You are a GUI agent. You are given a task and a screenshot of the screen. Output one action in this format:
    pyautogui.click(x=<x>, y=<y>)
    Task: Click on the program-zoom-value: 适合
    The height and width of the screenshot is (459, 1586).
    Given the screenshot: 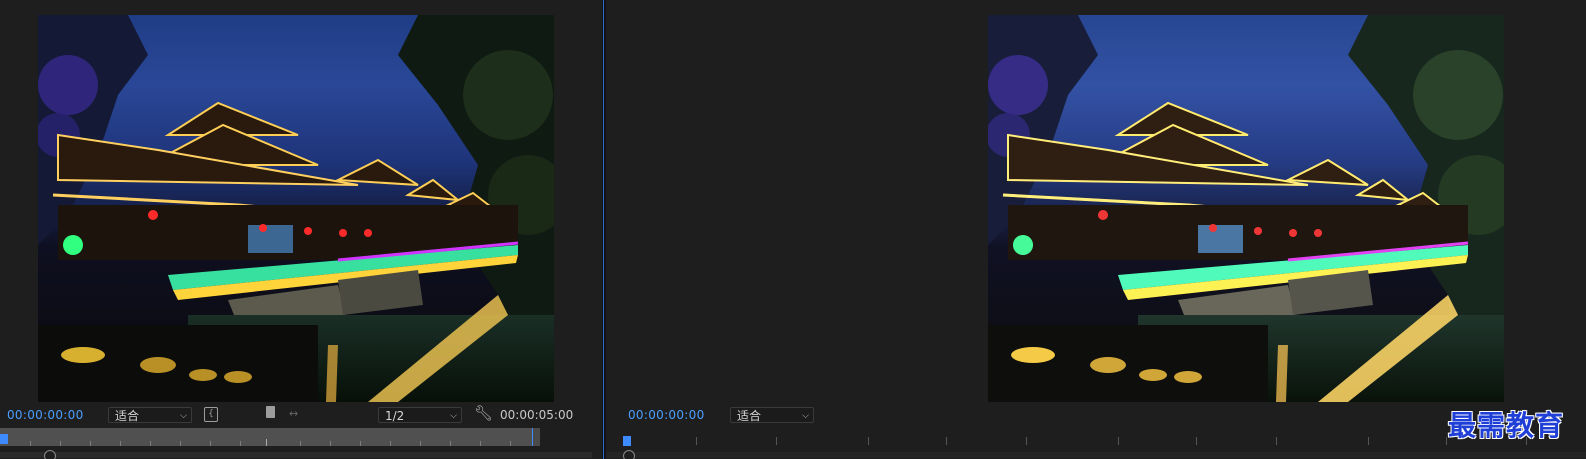 What is the action you would take?
    pyautogui.click(x=749, y=416)
    